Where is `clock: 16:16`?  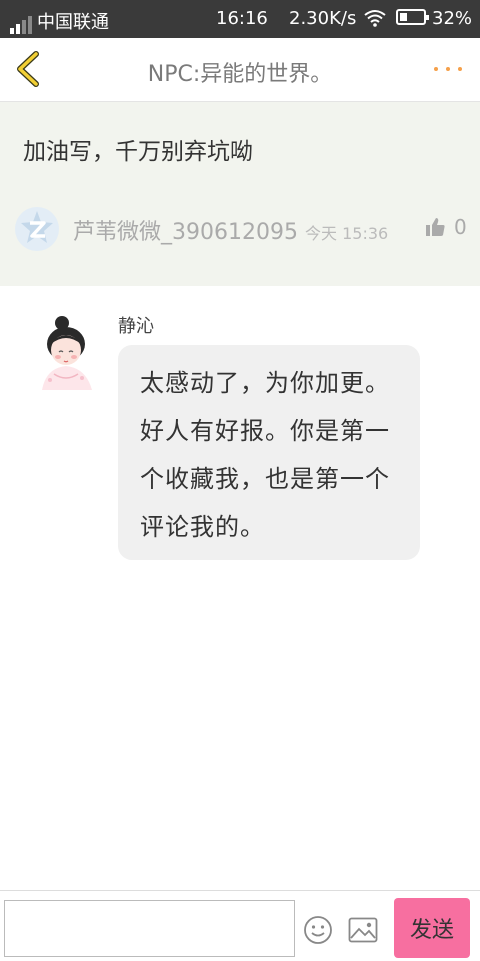
clock: 16:16 is located at coordinates (242, 18).